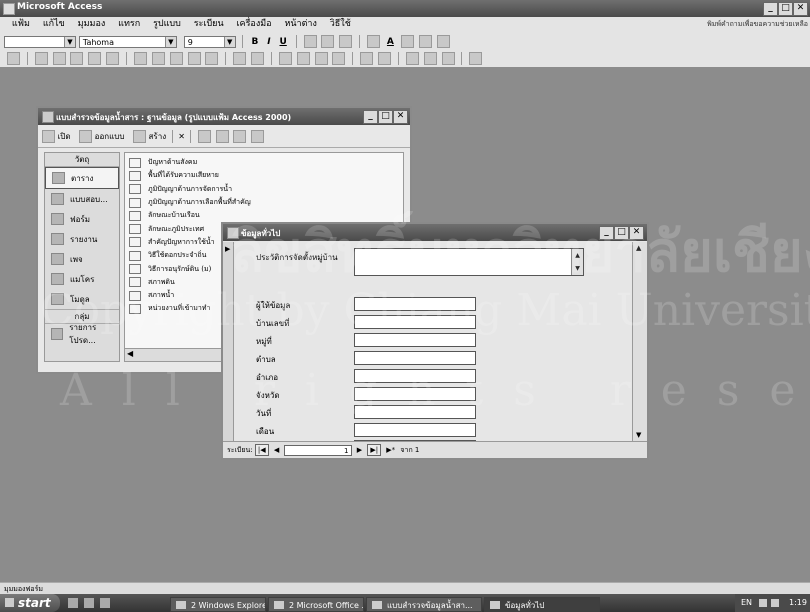 The width and height of the screenshot is (810, 612). Describe the element at coordinates (82, 299) in the screenshot. I see `objects-modules: โมดูล` at that location.